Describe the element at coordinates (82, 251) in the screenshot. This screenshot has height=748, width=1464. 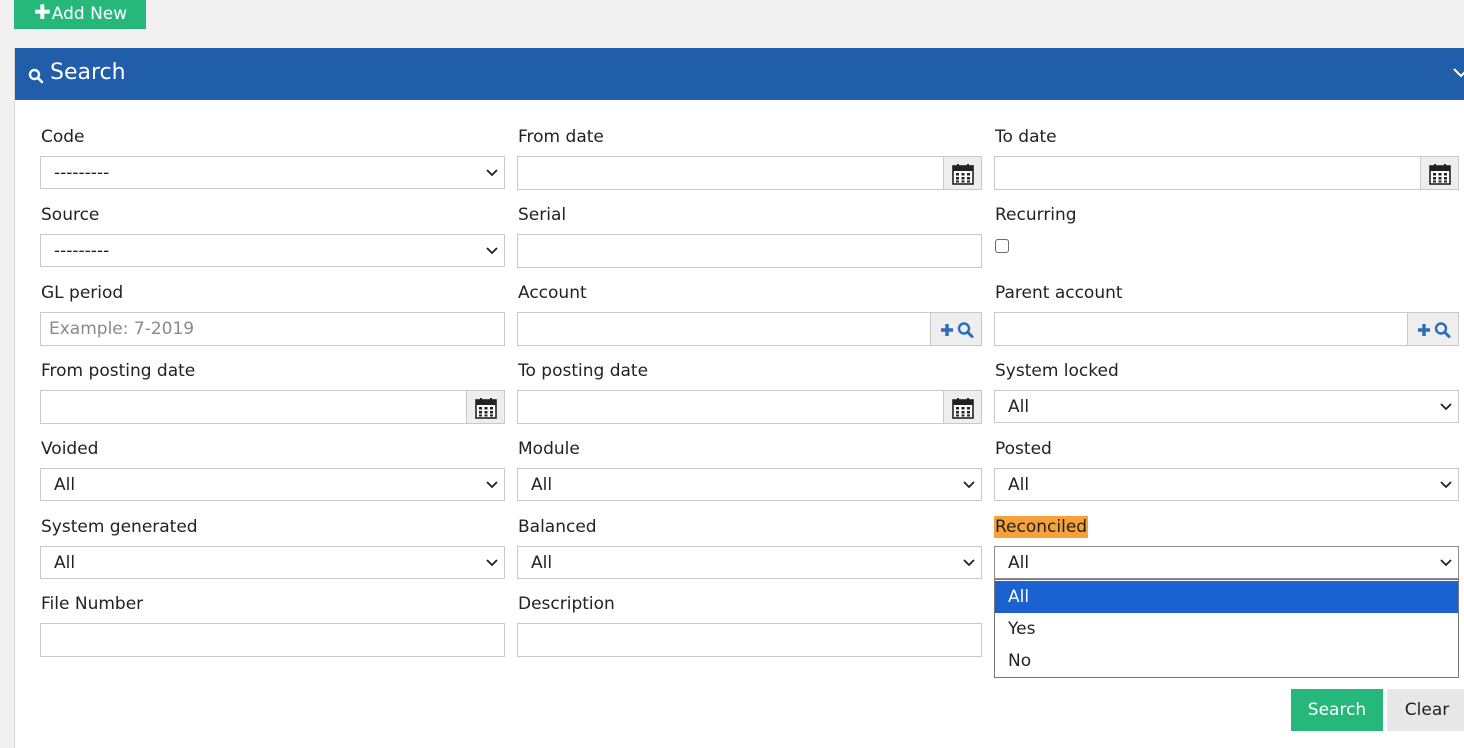
I see `source-select-value: ---------` at that location.